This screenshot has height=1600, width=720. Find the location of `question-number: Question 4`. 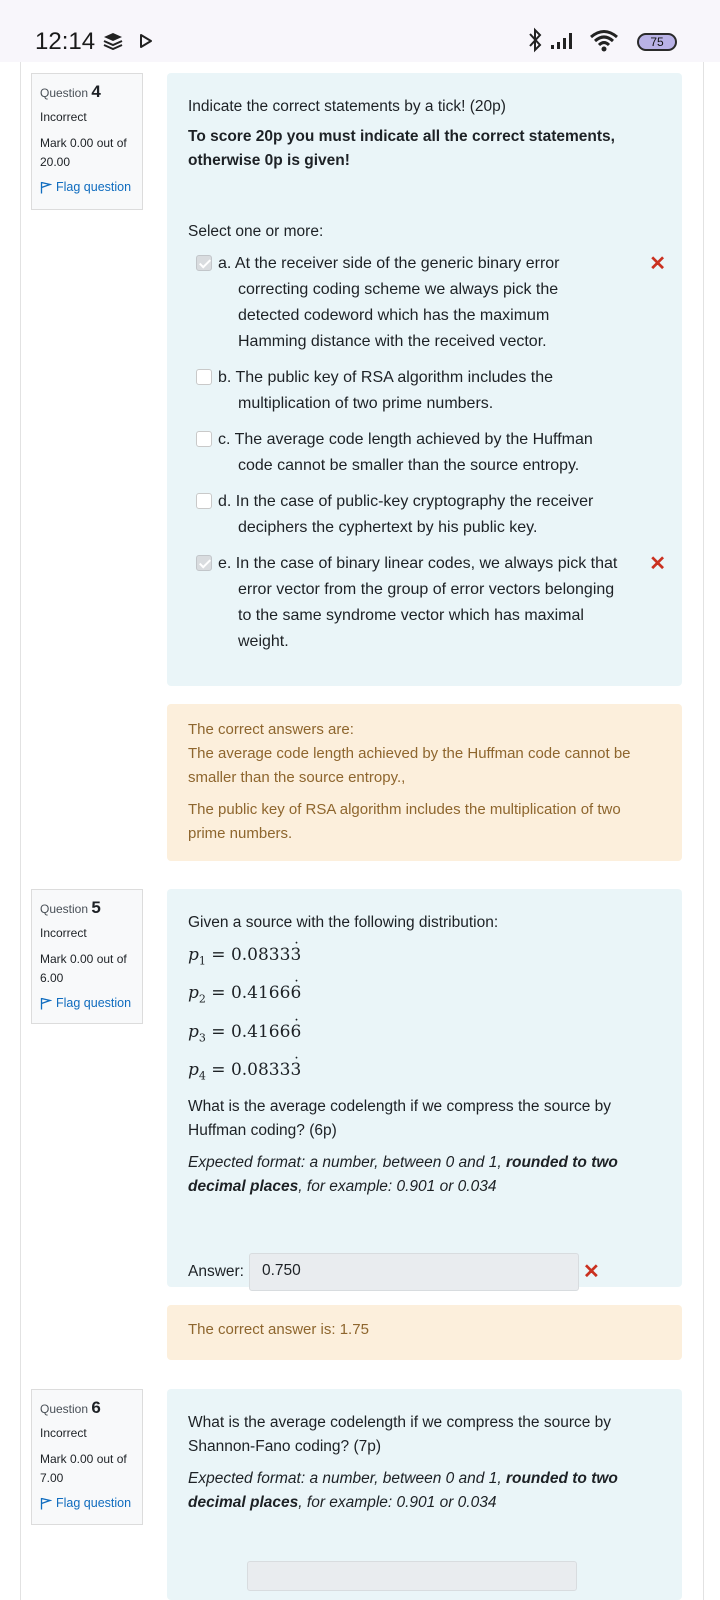

question-number: Question 4 is located at coordinates (87, 92).